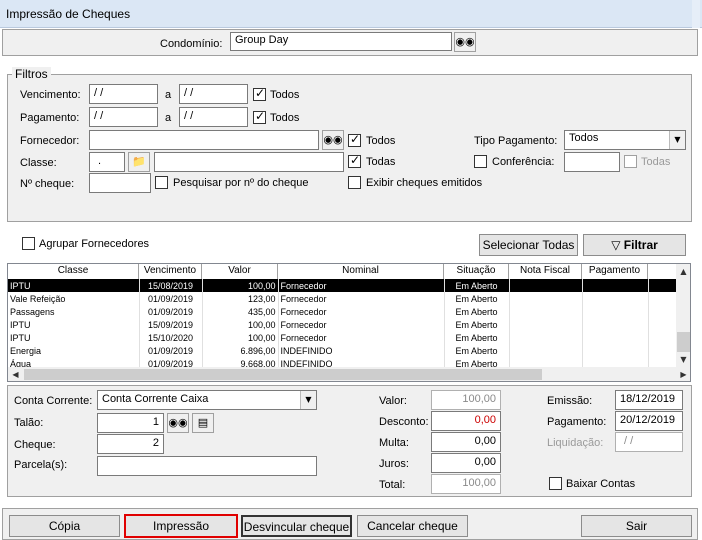 The width and height of the screenshot is (702, 540). What do you see at coordinates (207, 400) in the screenshot?
I see `conta-corrente-select: Conta Corrente Caixa ▼` at bounding box center [207, 400].